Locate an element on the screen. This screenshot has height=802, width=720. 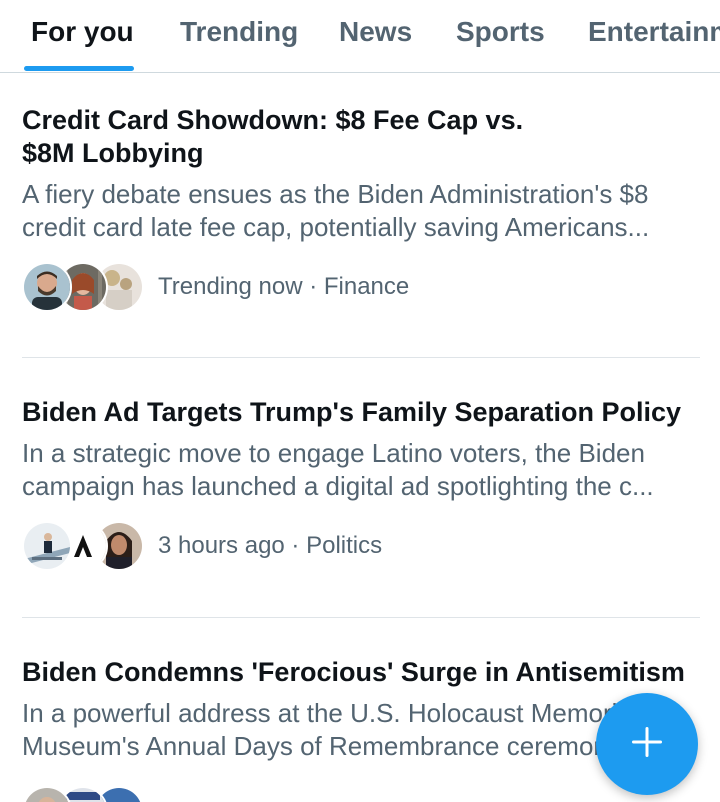
story-meta: 3 hours ago · Politics is located at coordinates (361, 548).